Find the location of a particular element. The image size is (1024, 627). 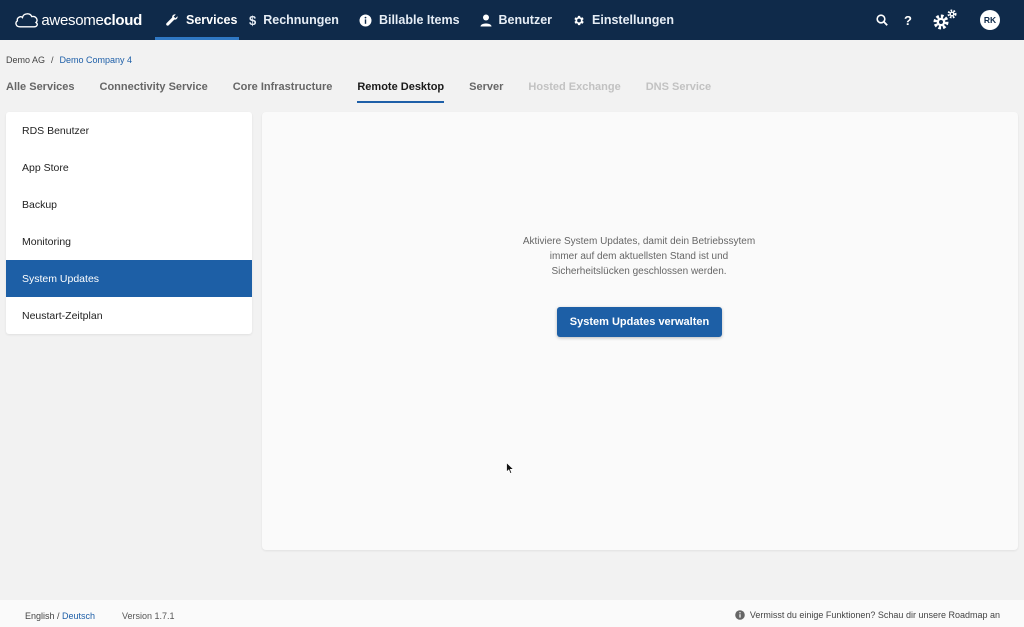

side-item-system-updates: System Updates is located at coordinates (129, 278).